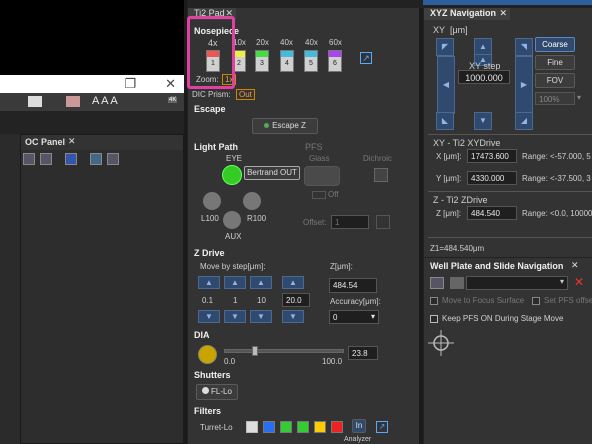  I want to click on xy-step-field: 1000.000, so click(484, 77).